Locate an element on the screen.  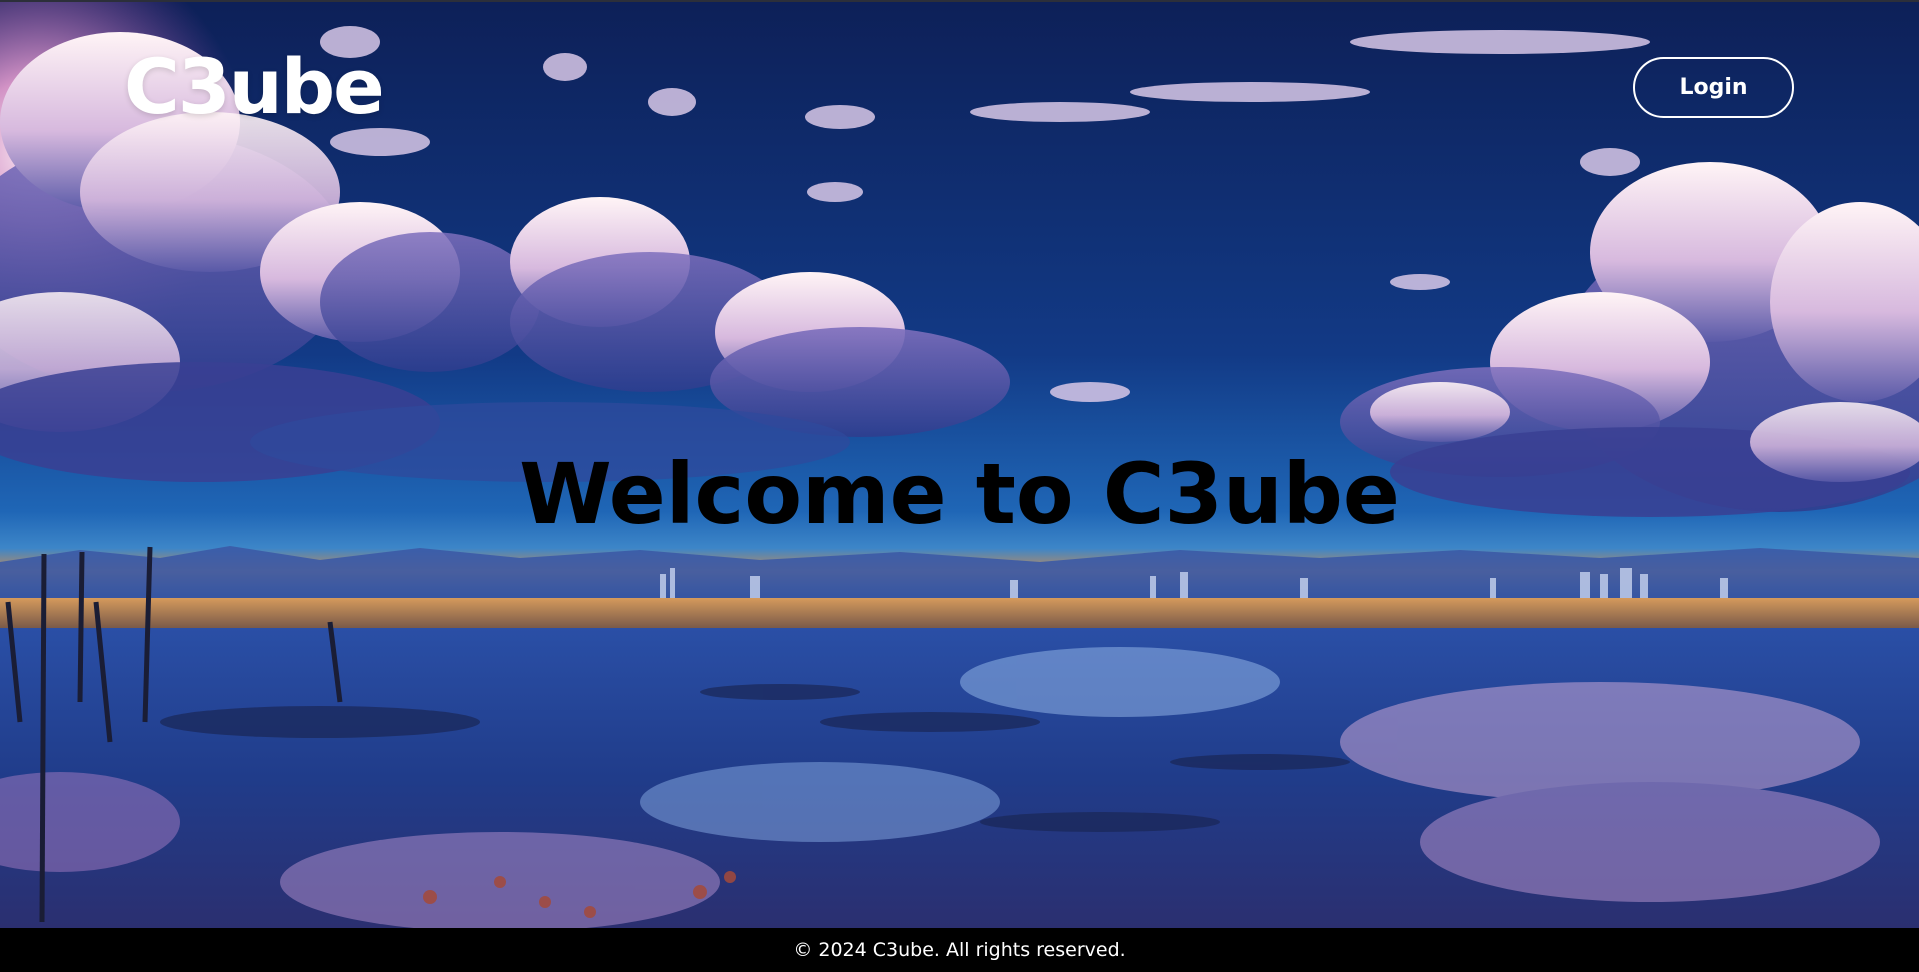
footer-copyright: © 2024 C3ube. All rights reserved. is located at coordinates (959, 950).